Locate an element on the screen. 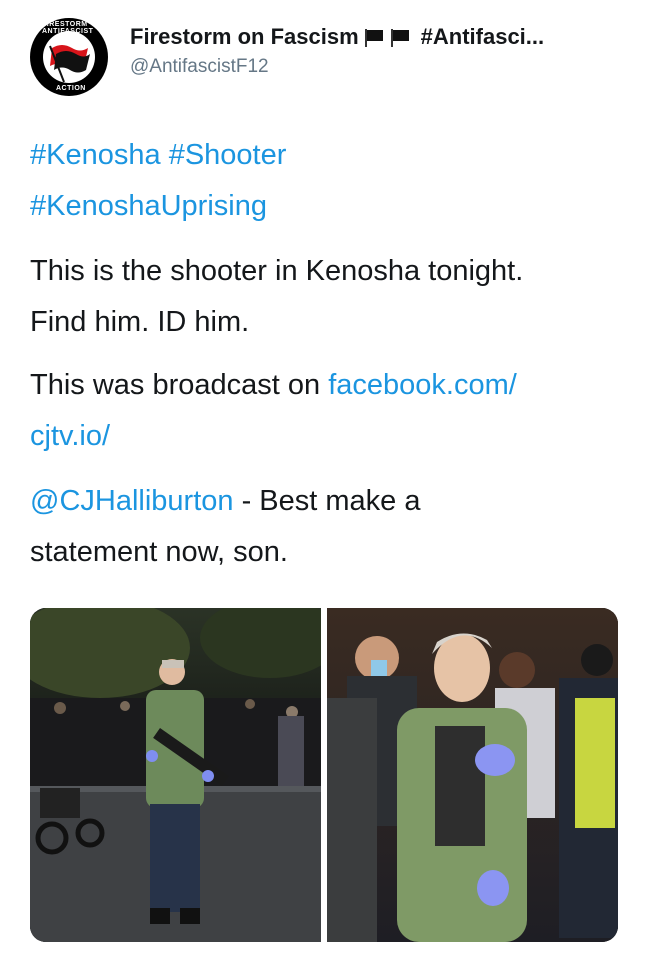 The width and height of the screenshot is (648, 960). hashtag-link: #Shooter is located at coordinates (228, 155).